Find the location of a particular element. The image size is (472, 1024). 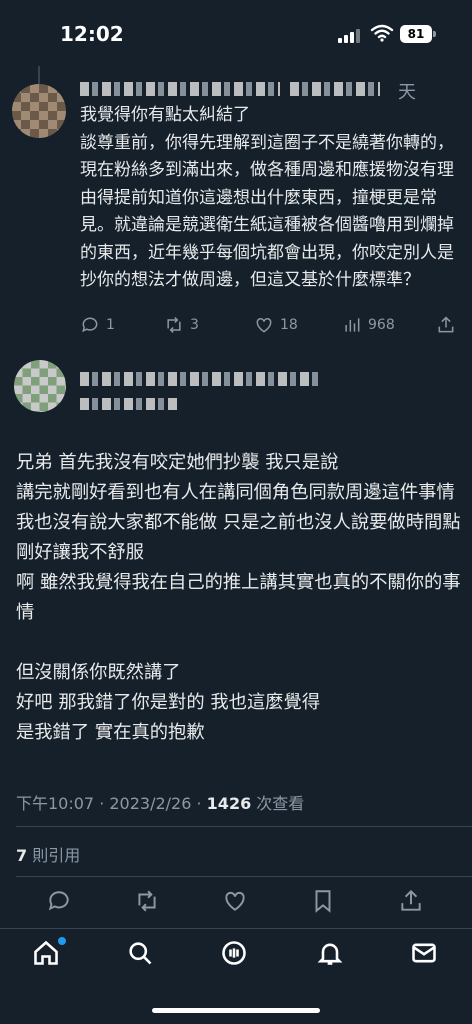

home-icon is located at coordinates (46, 952).